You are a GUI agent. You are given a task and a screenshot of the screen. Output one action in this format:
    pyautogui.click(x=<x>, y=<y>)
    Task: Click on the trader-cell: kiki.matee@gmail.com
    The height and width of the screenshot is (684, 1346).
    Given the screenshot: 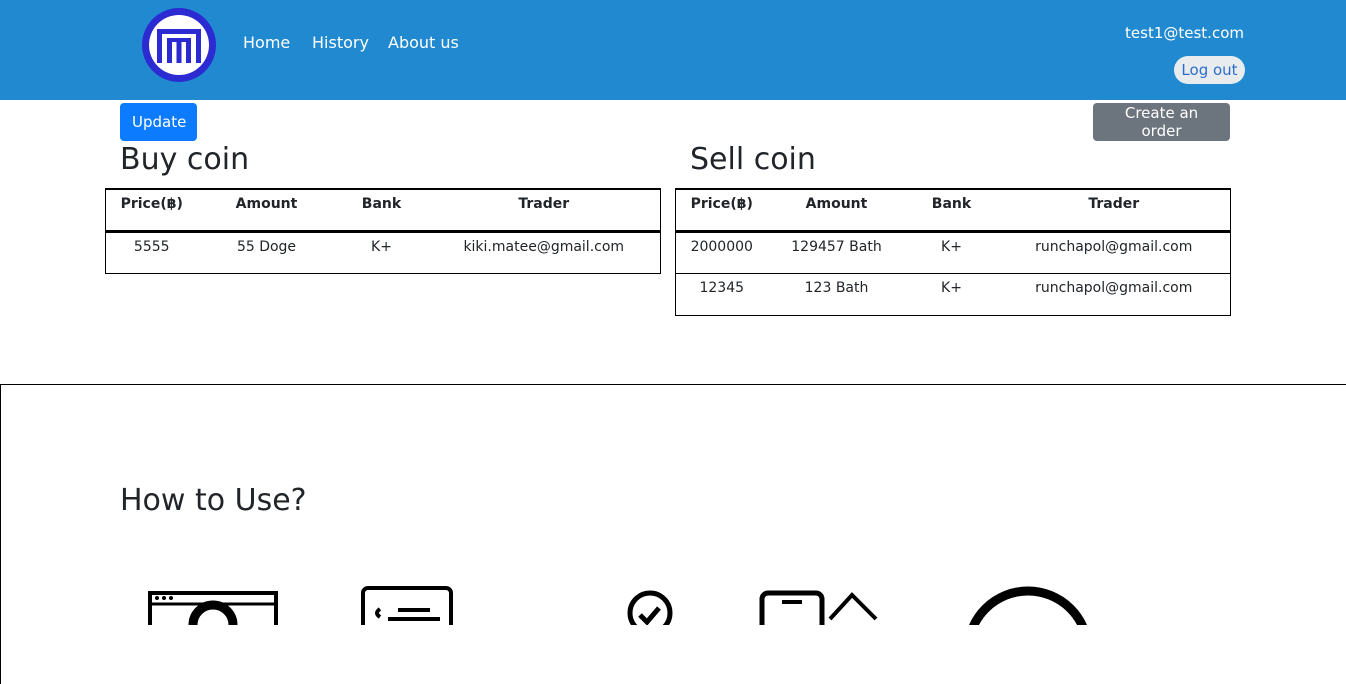 What is the action you would take?
    pyautogui.click(x=544, y=252)
    